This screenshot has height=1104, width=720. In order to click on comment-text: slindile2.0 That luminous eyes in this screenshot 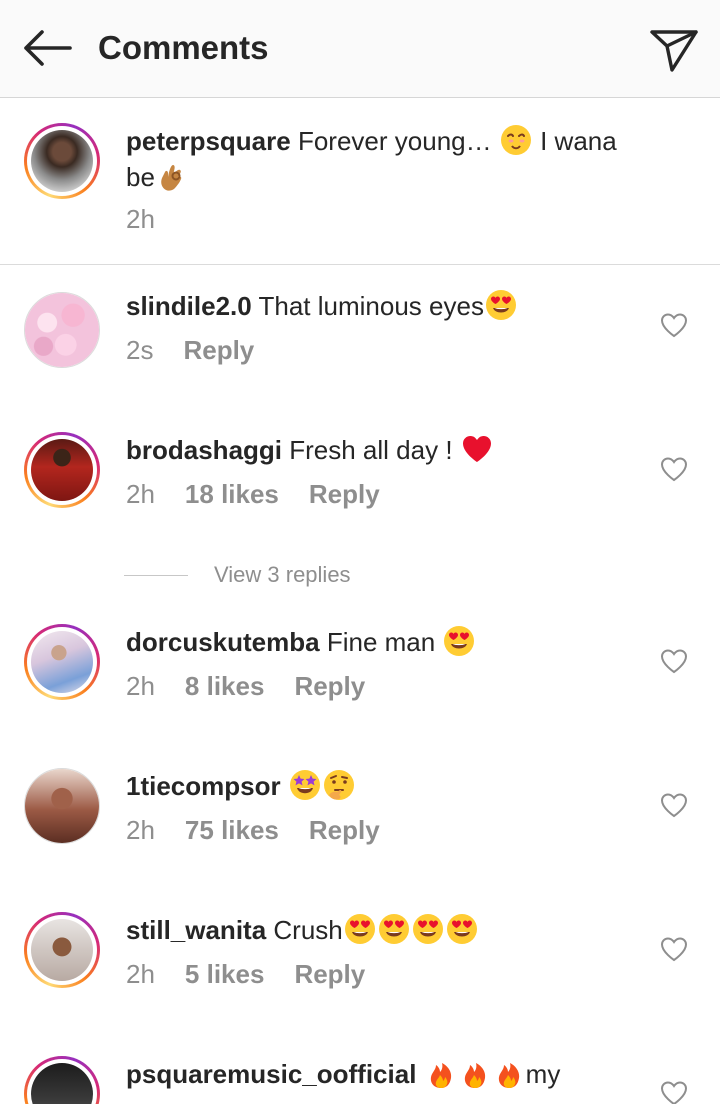, I will do `click(386, 306)`.